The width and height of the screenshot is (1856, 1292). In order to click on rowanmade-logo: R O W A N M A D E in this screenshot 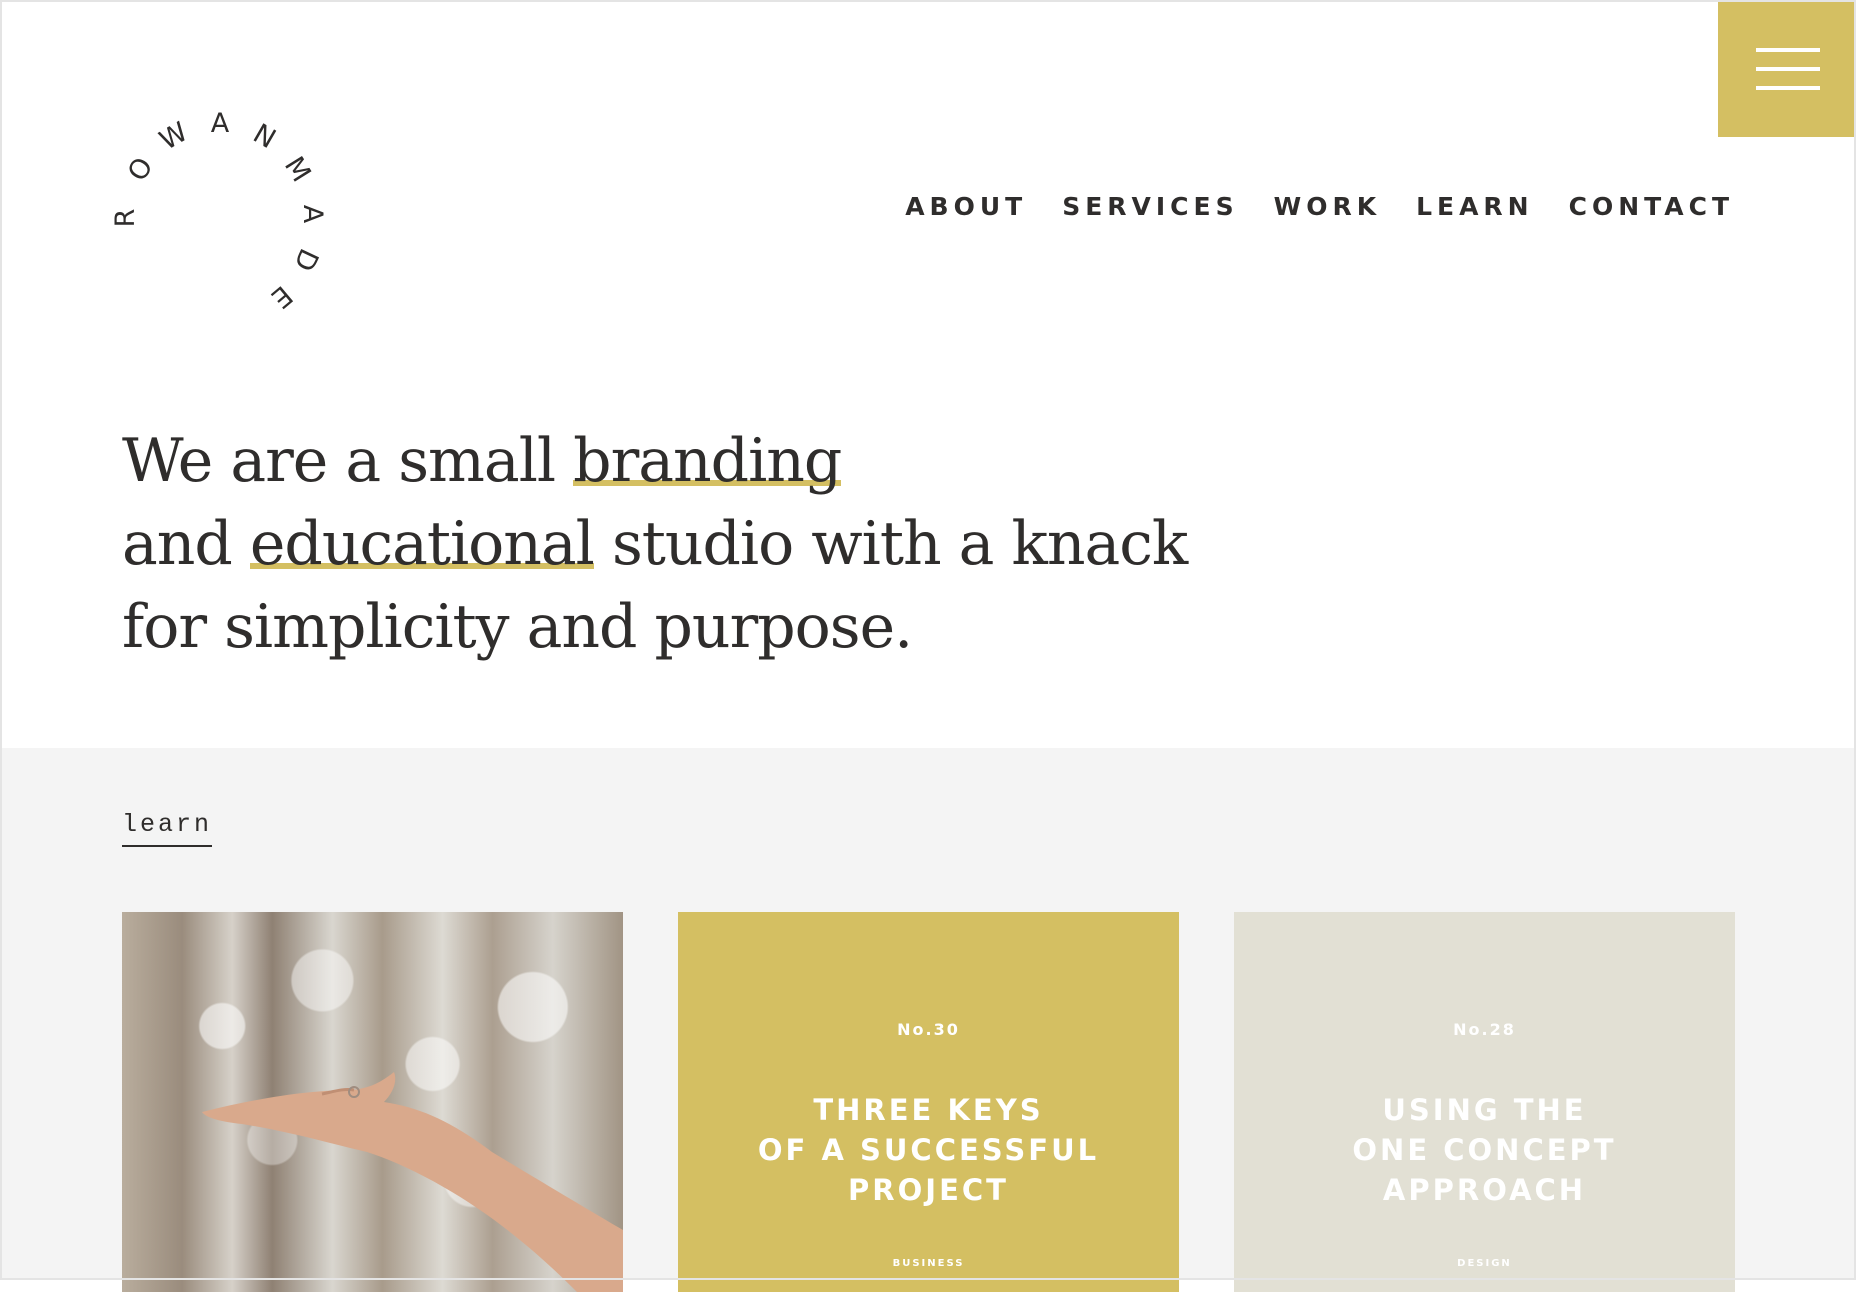, I will do `click(222, 215)`.